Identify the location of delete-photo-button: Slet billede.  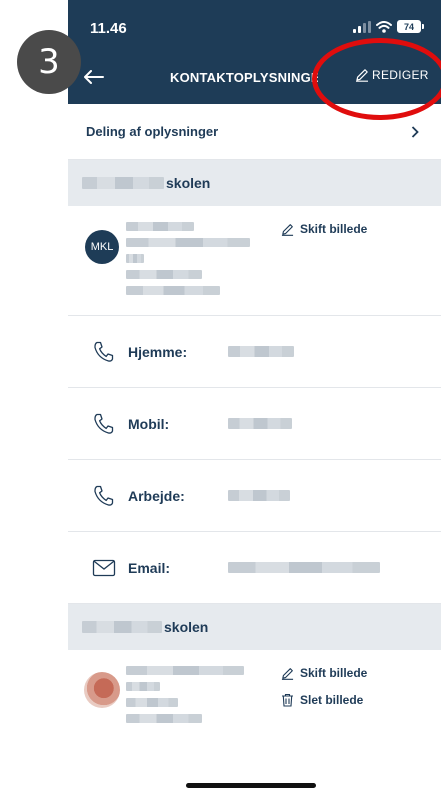
(322, 700).